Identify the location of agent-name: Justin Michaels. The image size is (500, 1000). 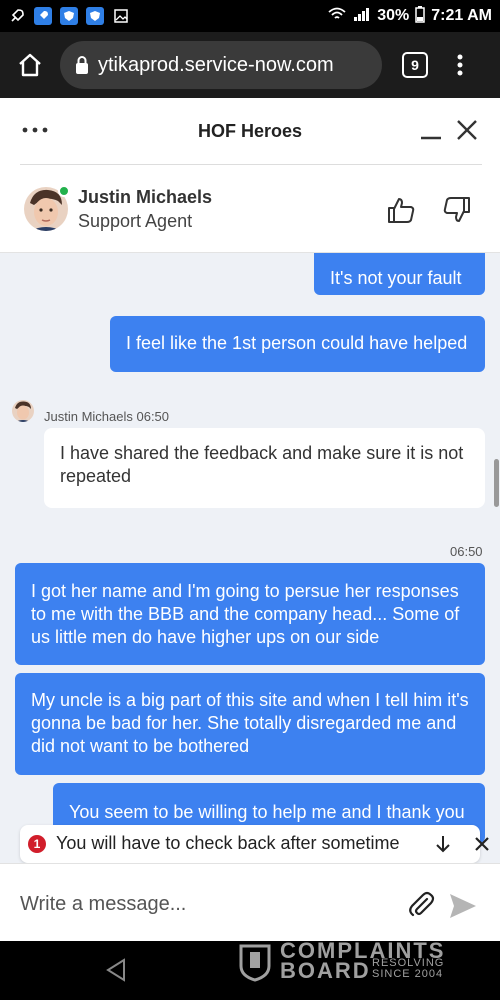
(145, 197).